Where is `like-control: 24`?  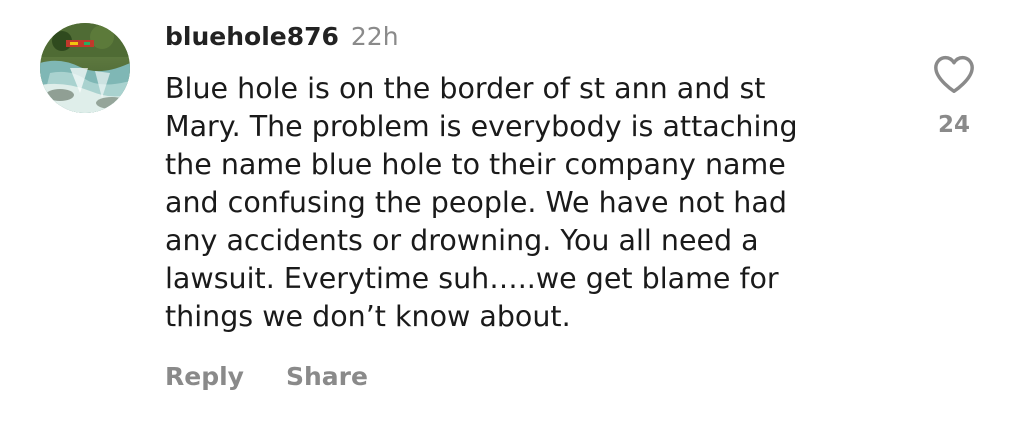 like-control: 24 is located at coordinates (954, 96).